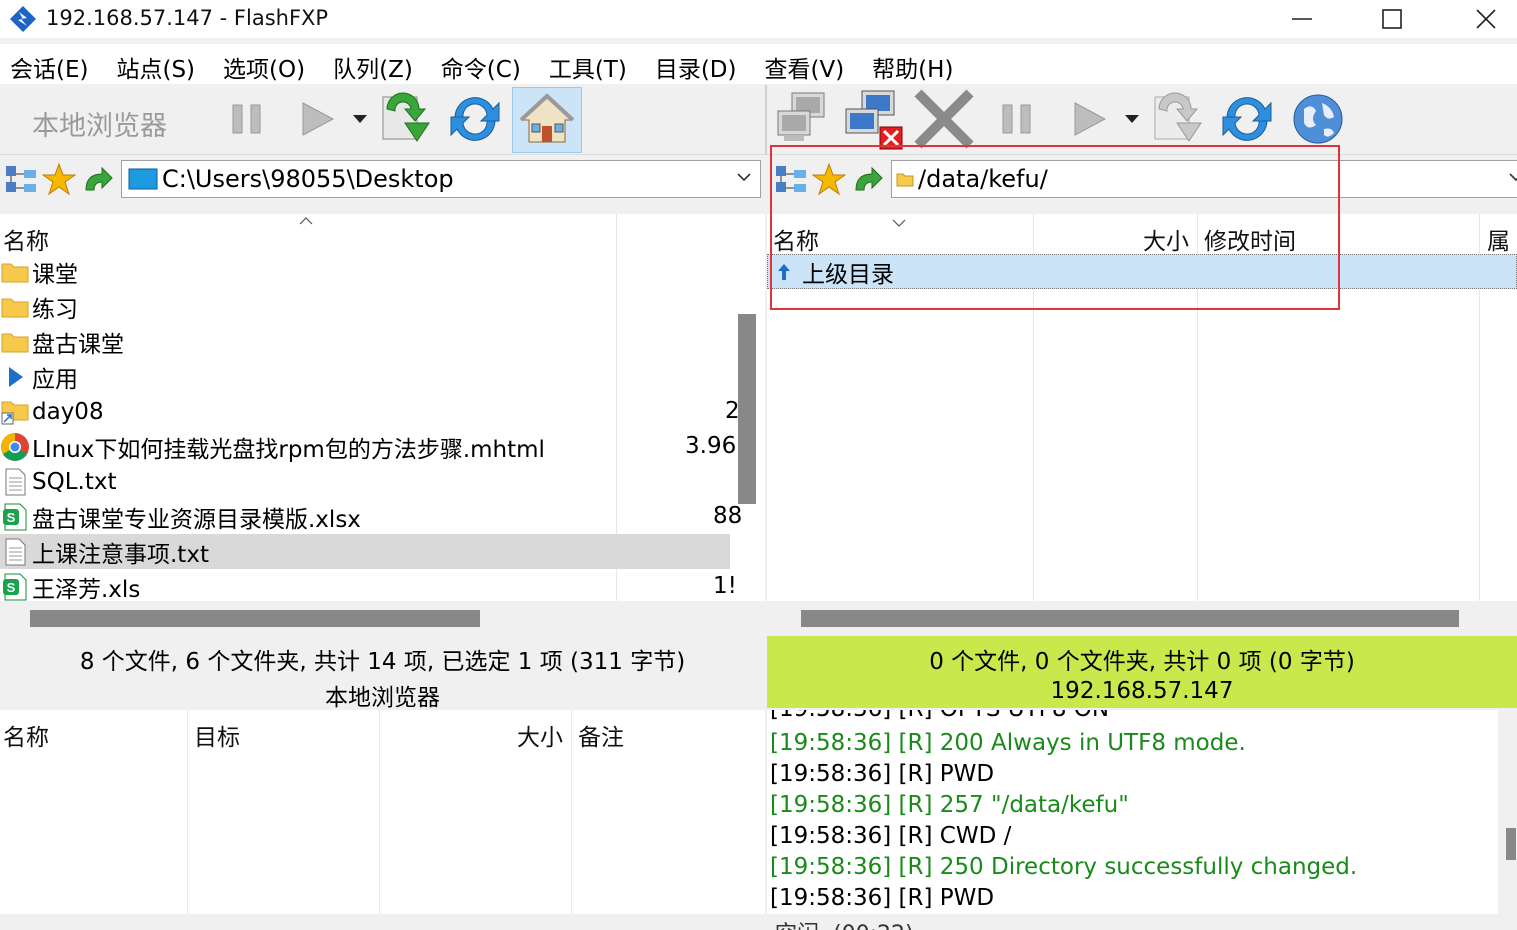 The width and height of the screenshot is (1517, 930). Describe the element at coordinates (848, 274) in the screenshot. I see `file-name: 上级目录` at that location.